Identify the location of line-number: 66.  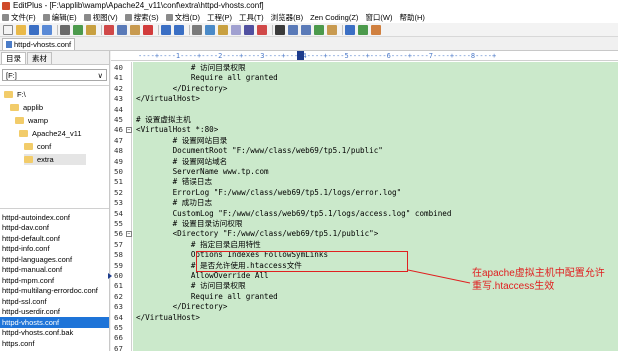
(118, 338).